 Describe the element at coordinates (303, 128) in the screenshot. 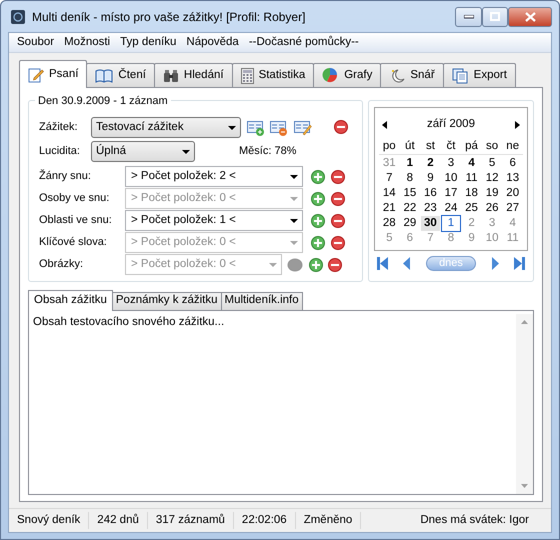

I see `edit-record-icon` at that location.